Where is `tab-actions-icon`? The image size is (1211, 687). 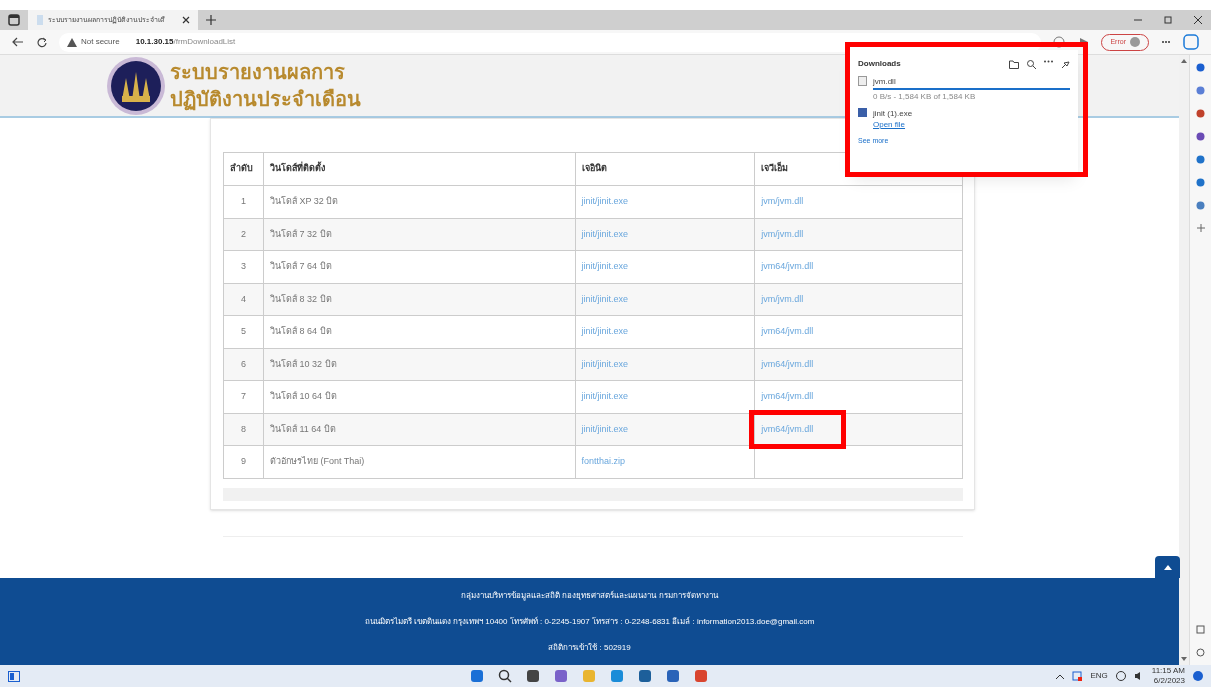
tab-actions-icon is located at coordinates (14, 20).